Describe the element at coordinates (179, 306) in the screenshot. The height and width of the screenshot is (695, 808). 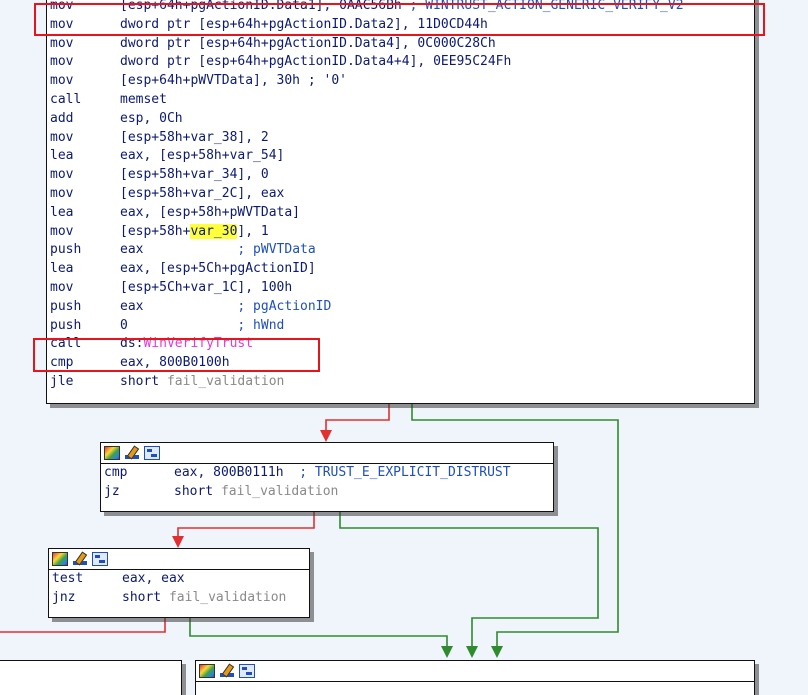
I see `operand-text: eax` at that location.